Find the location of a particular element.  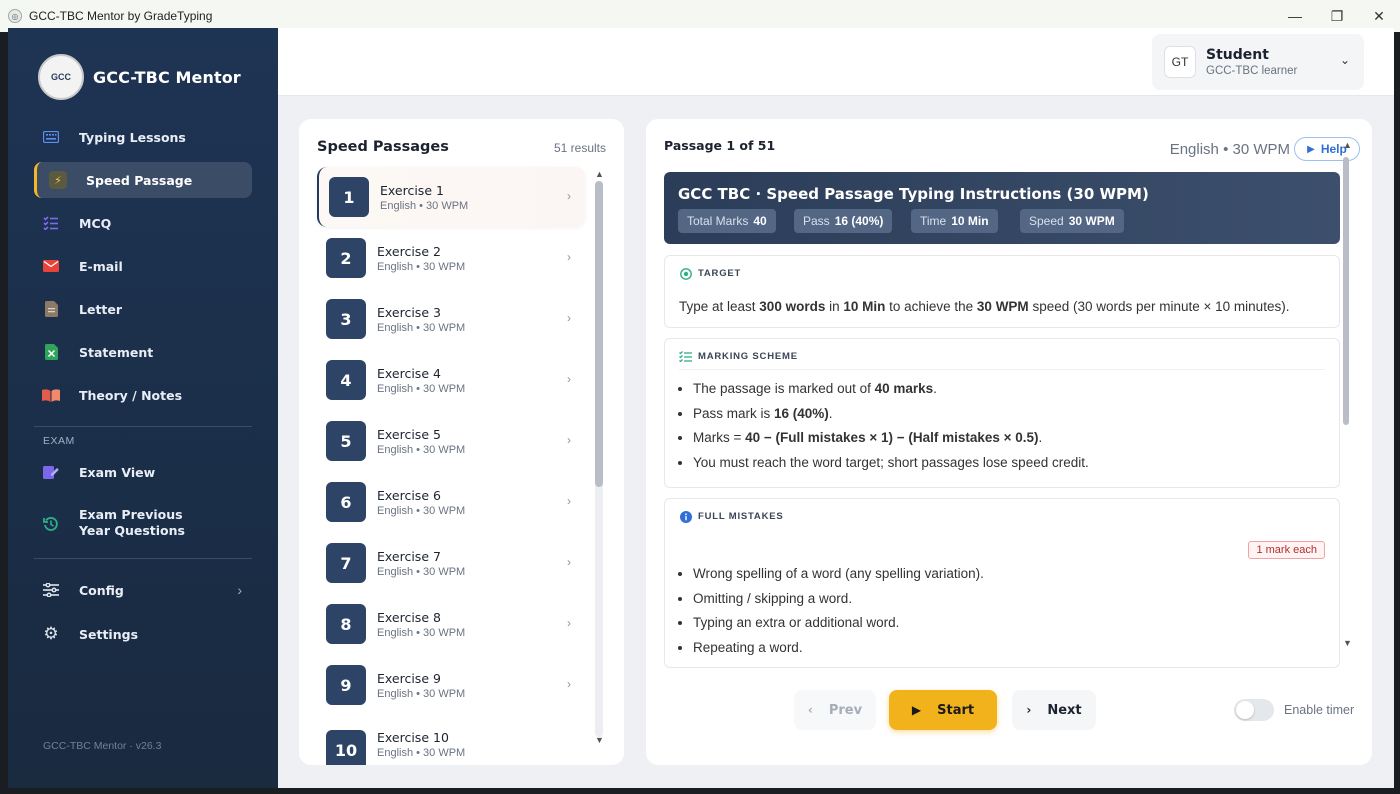

toggle-knob is located at coordinates (1245, 710).